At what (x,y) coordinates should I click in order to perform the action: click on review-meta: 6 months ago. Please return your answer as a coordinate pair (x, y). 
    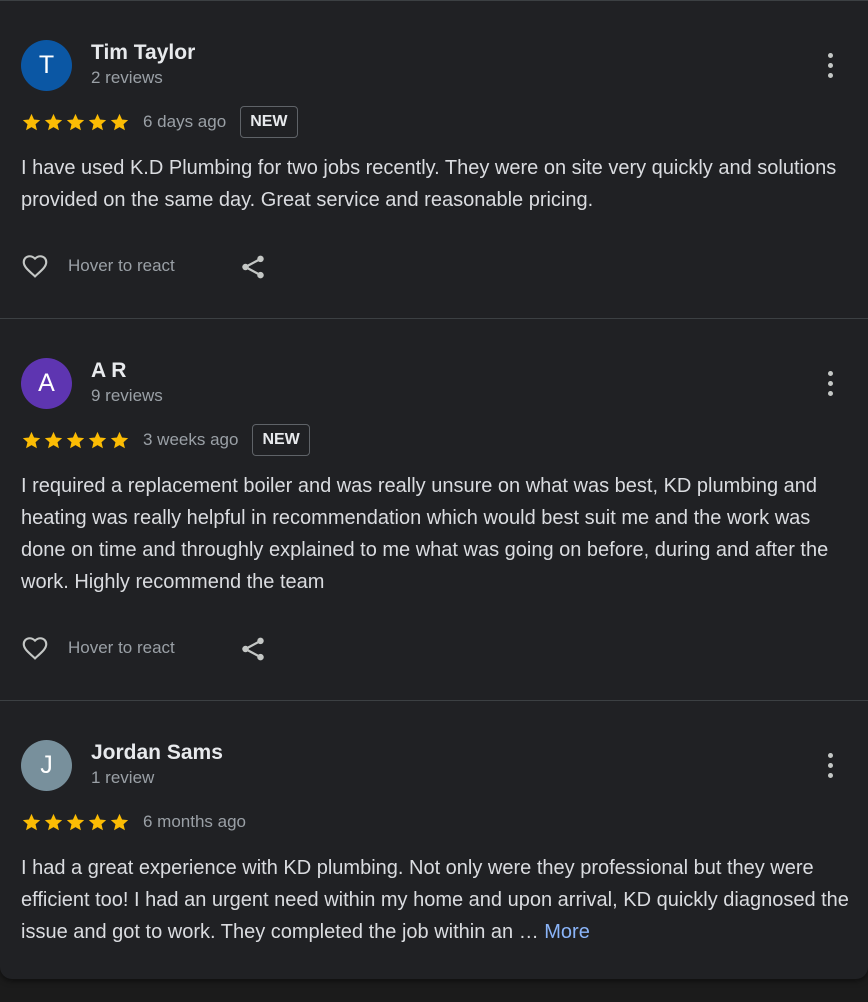
    Looking at the image, I should click on (133, 822).